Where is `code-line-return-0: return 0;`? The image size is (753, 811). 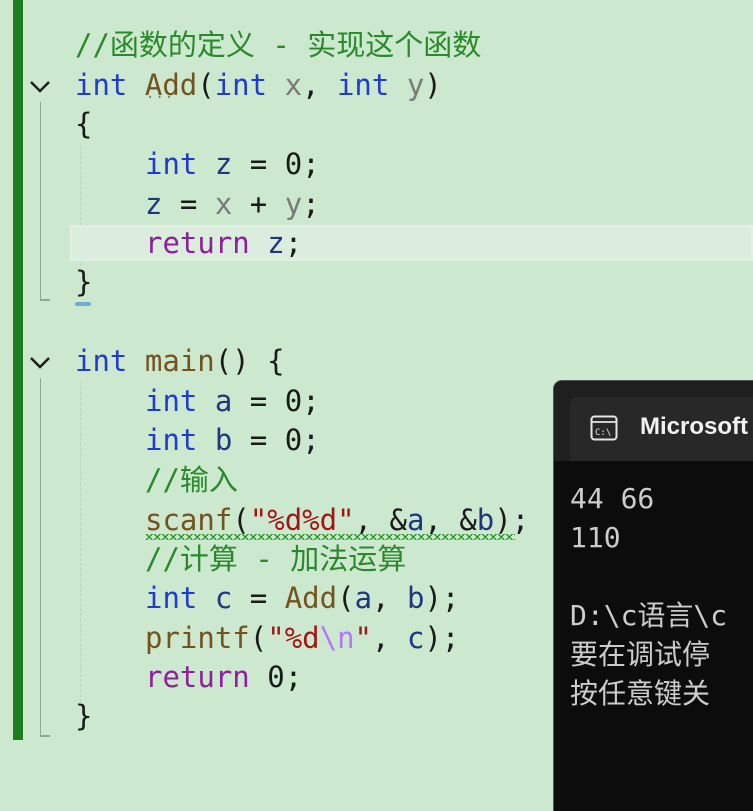
code-line-return-0: return 0; is located at coordinates (223, 677).